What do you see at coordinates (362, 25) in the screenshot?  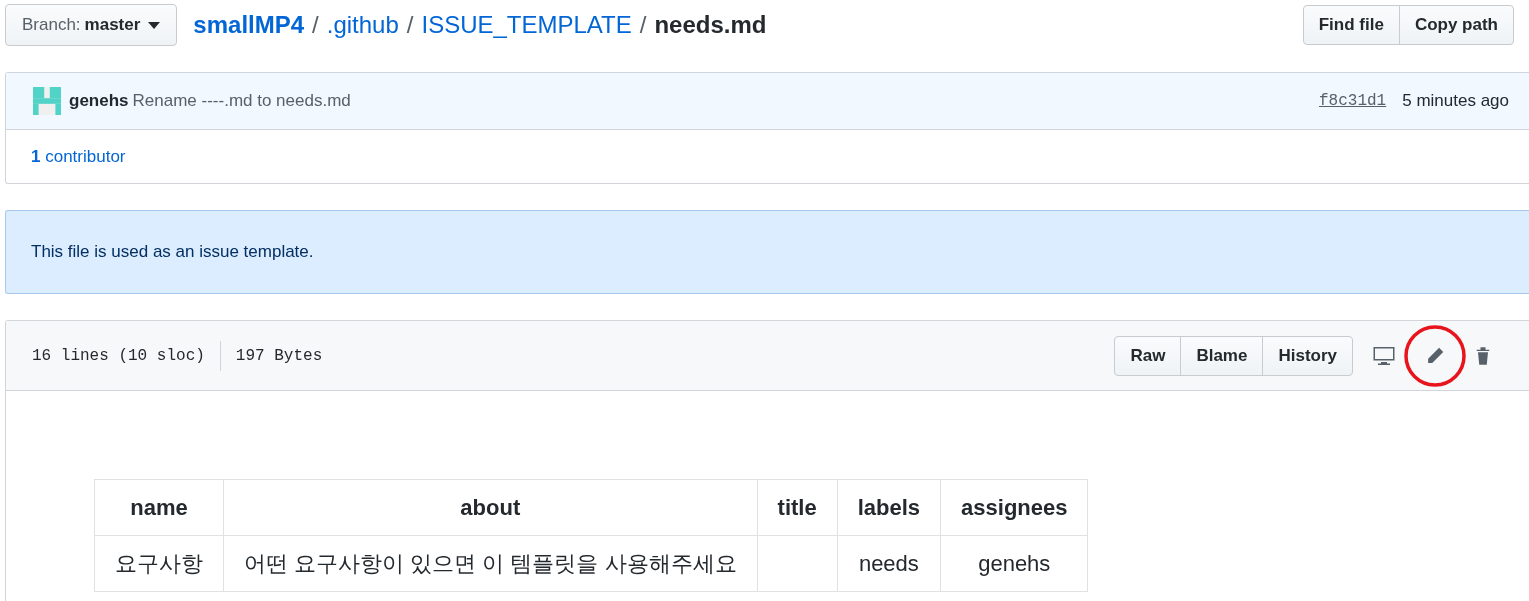 I see `path-link: .github` at bounding box center [362, 25].